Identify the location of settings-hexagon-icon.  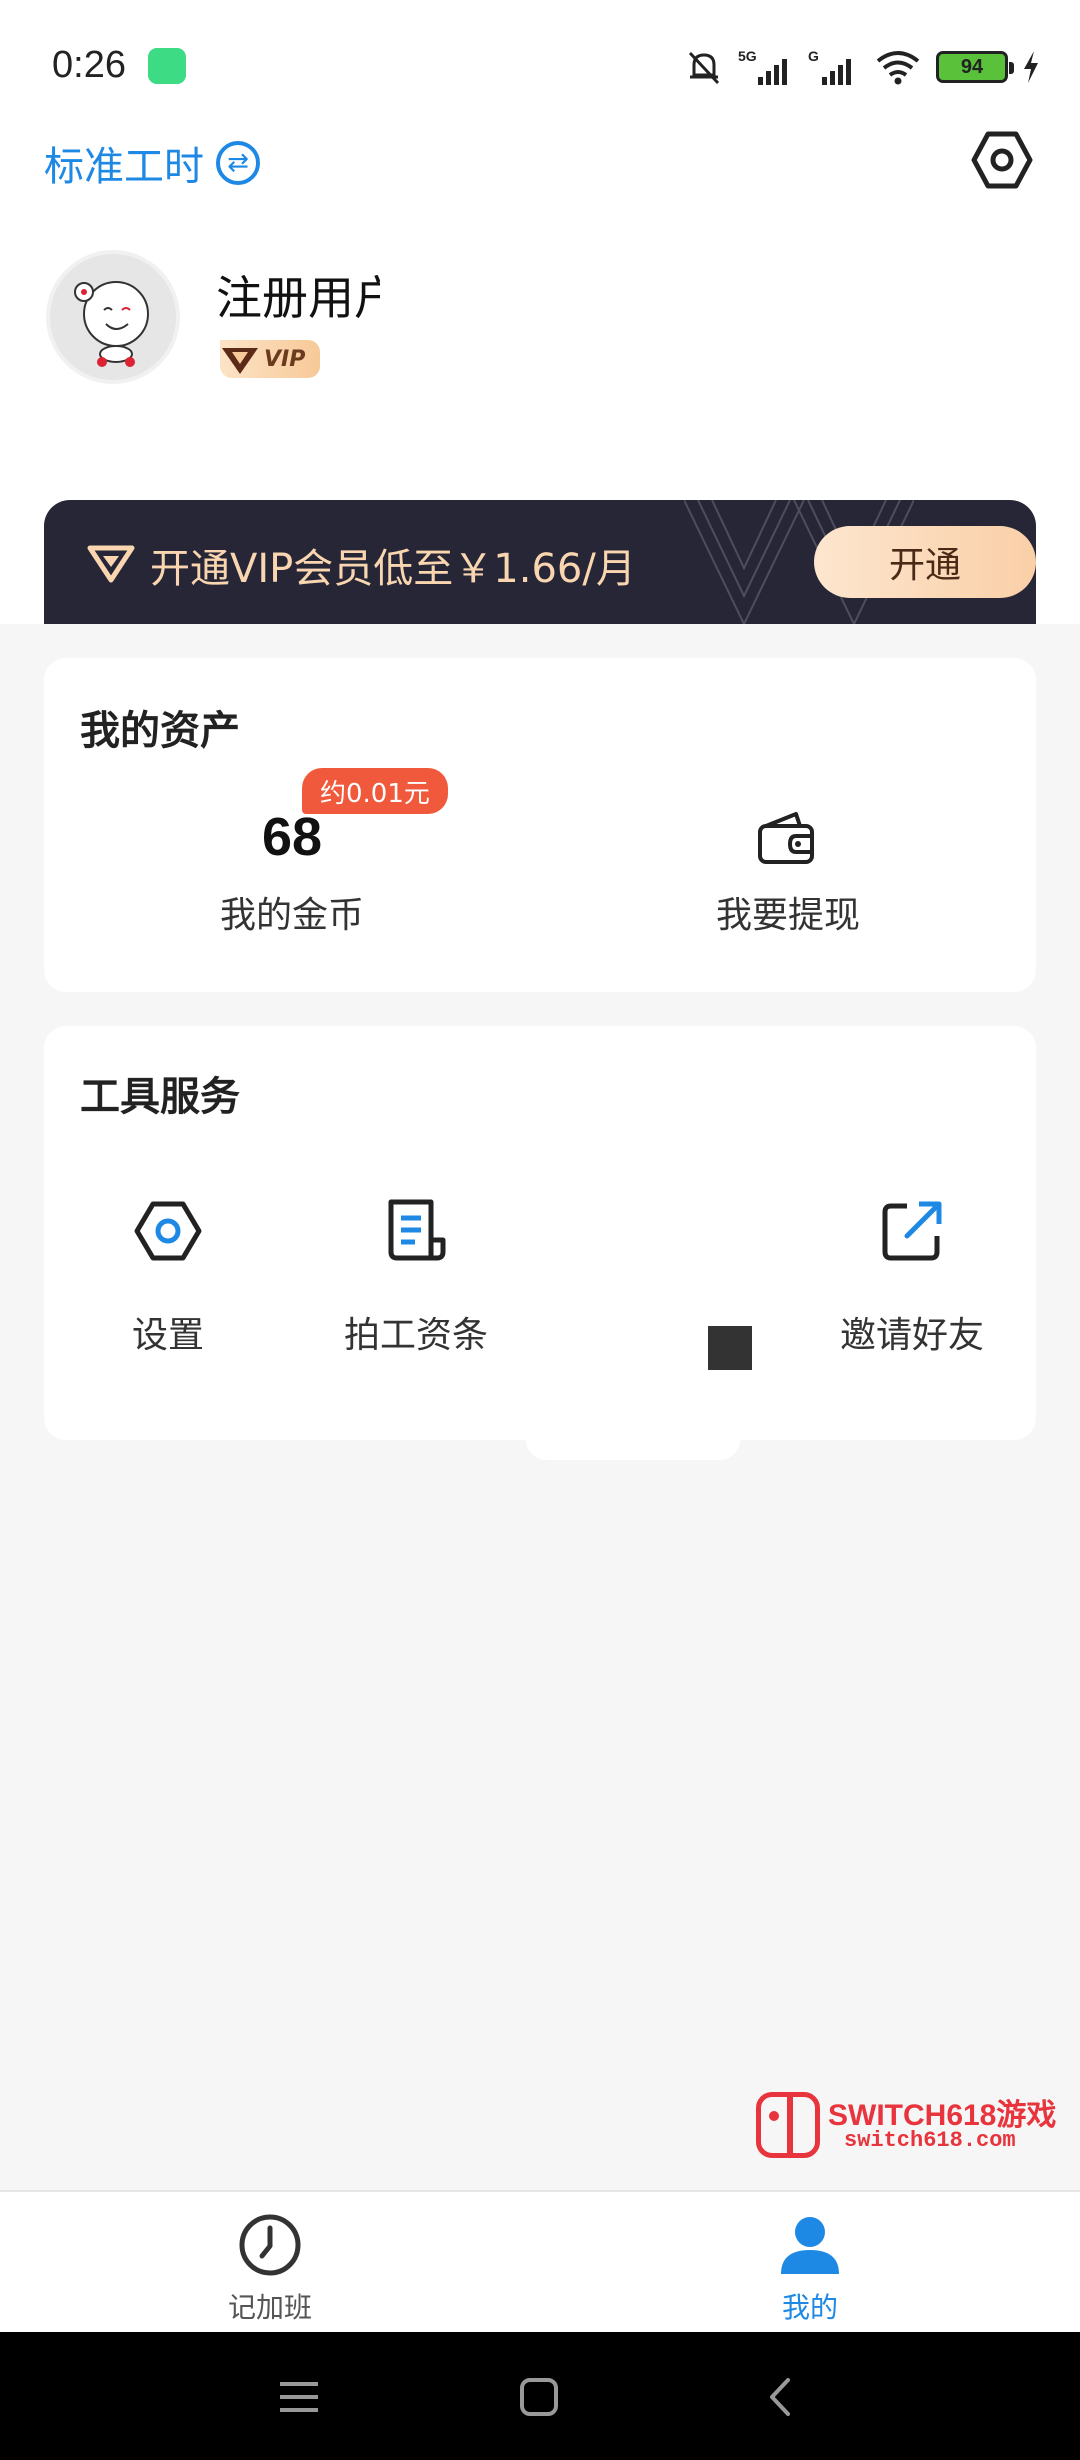
(1002, 160).